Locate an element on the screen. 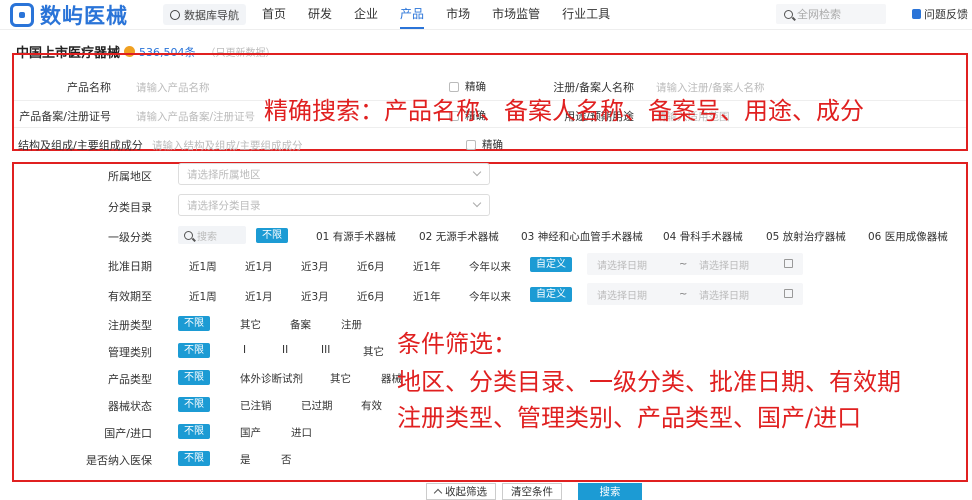 This screenshot has height=500, width=972. logo: 数屿医械 is located at coordinates (69, 15).